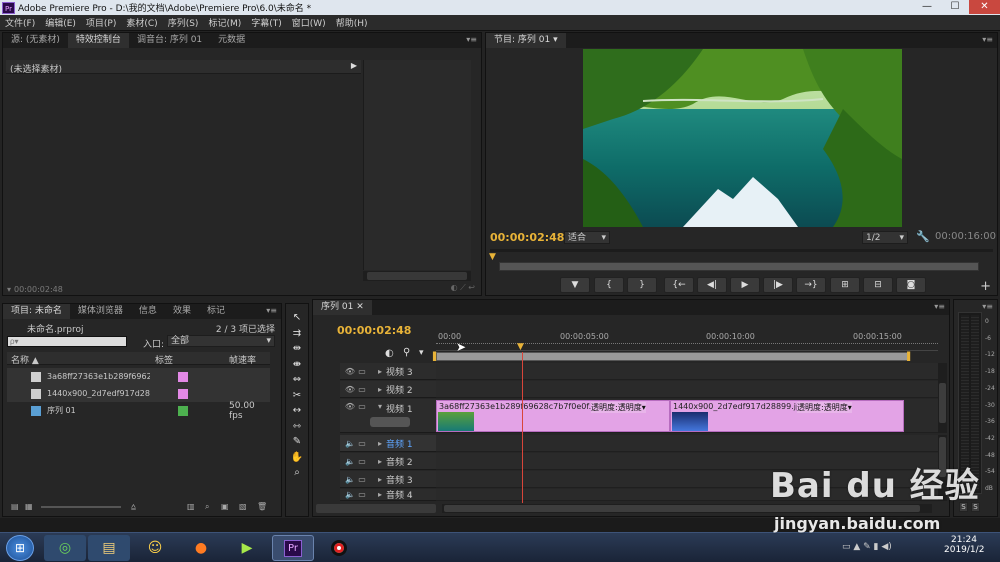 The image size is (1000, 562). What do you see at coordinates (297, 427) in the screenshot?
I see `slide-tool-icon: ⇿` at bounding box center [297, 427].